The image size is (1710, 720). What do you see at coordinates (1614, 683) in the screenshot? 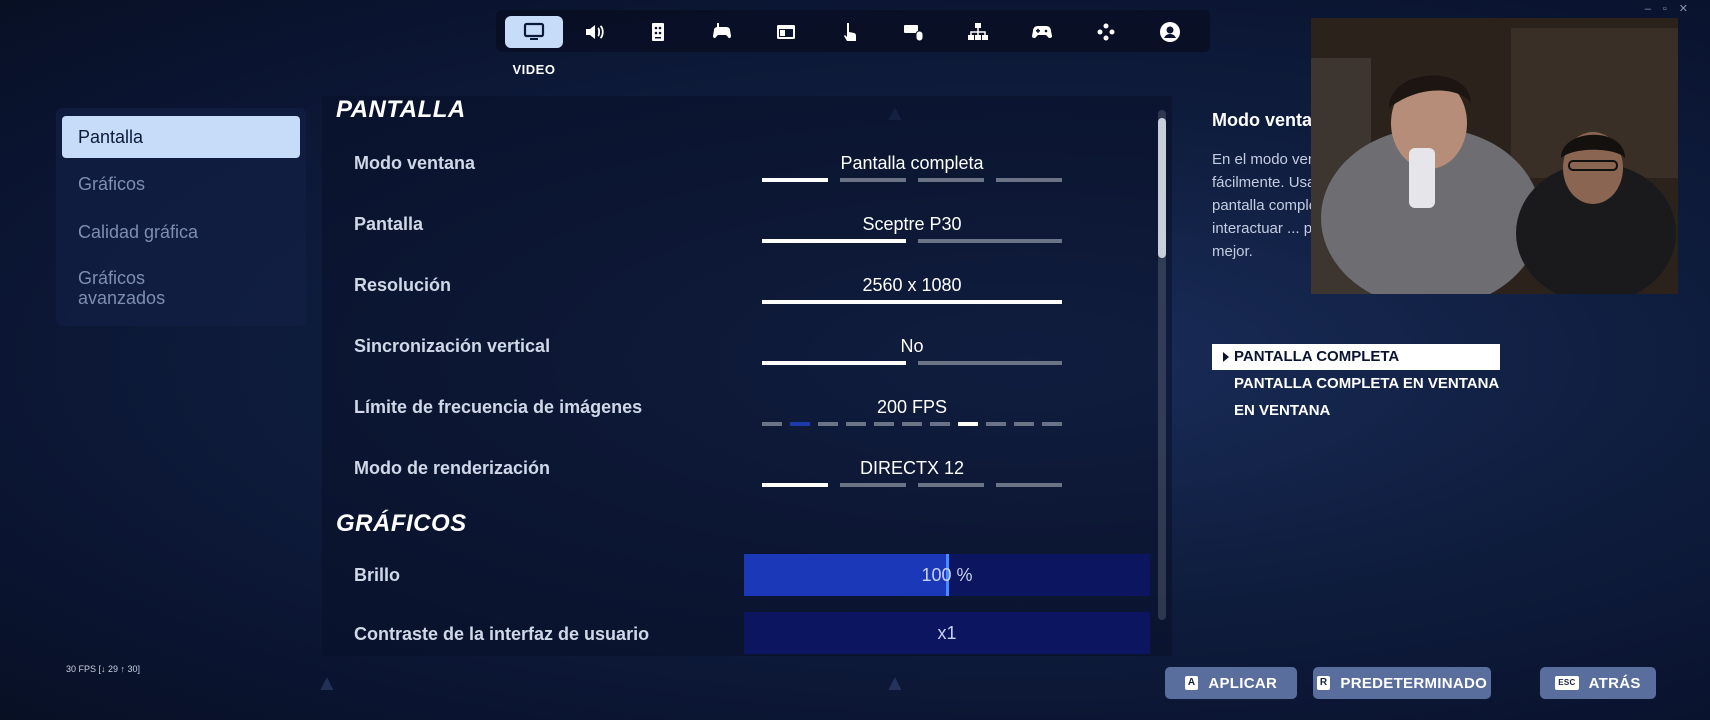
I see `button-label: ATRÁS` at bounding box center [1614, 683].